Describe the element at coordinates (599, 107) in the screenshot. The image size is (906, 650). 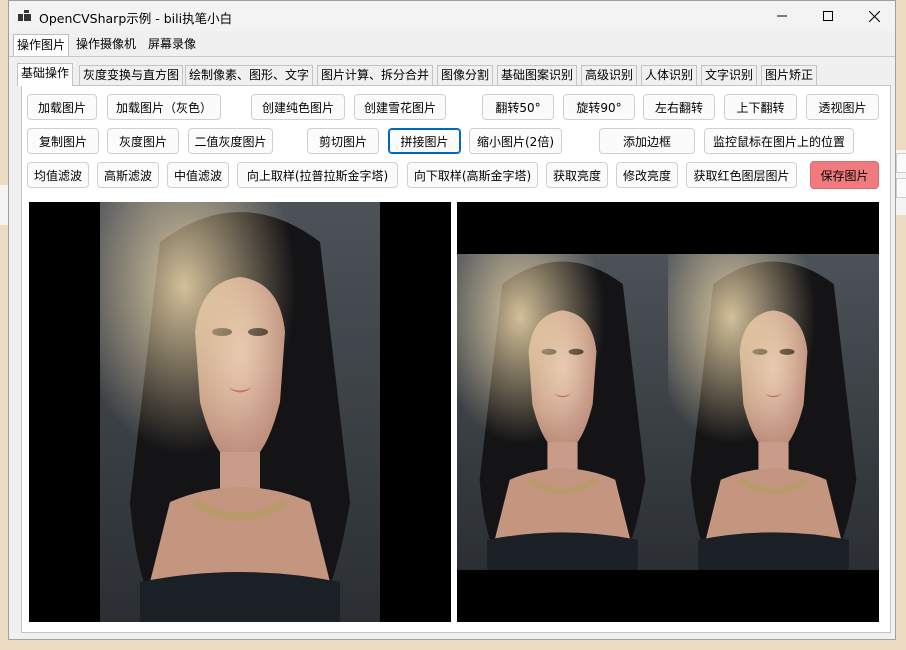
I see `rotate-90-button: 旋转90°` at that location.